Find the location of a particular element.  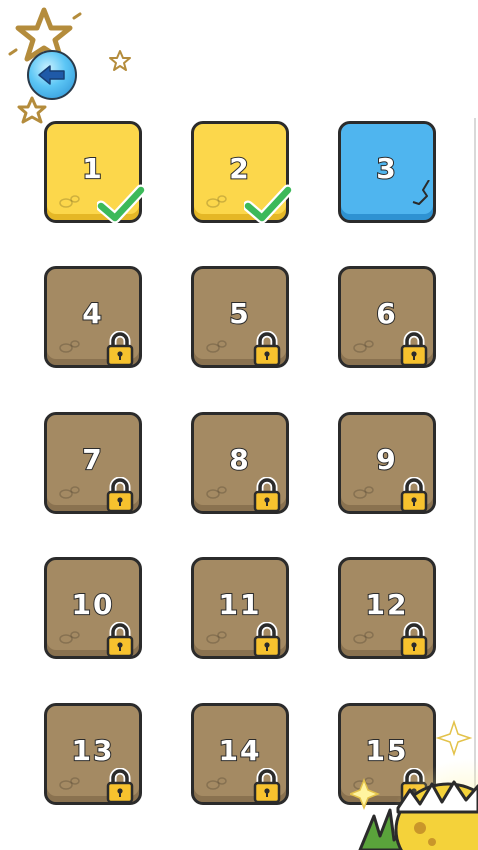

level-number: 5 is located at coordinates (239, 313).